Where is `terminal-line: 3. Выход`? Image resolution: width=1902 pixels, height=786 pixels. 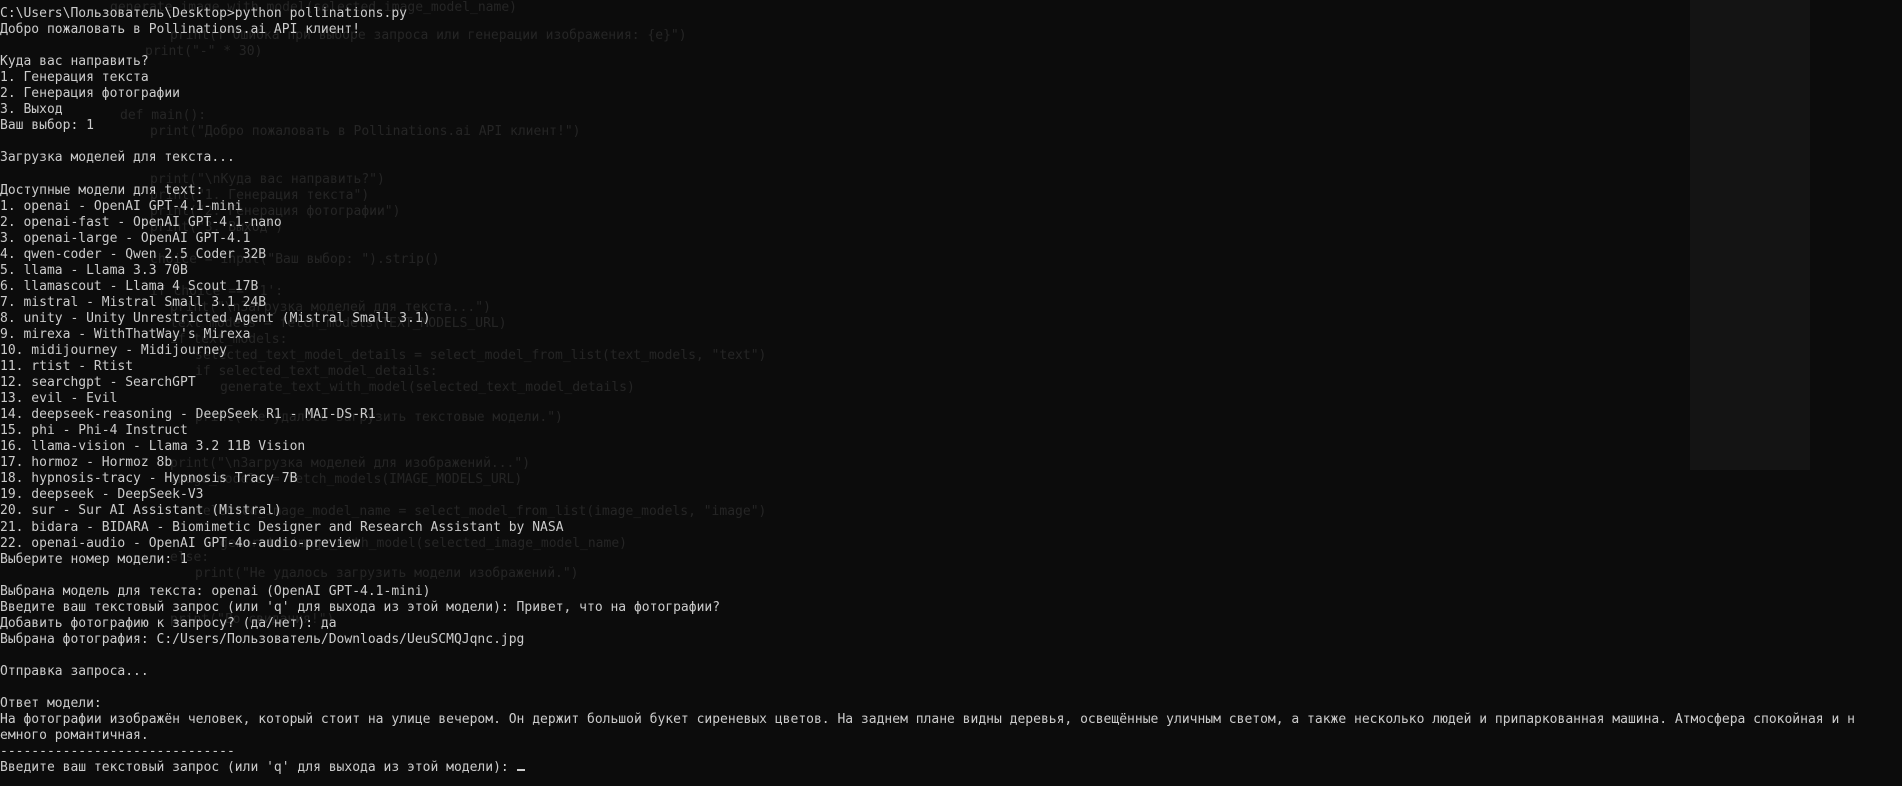 terminal-line: 3. Выход is located at coordinates (31, 110).